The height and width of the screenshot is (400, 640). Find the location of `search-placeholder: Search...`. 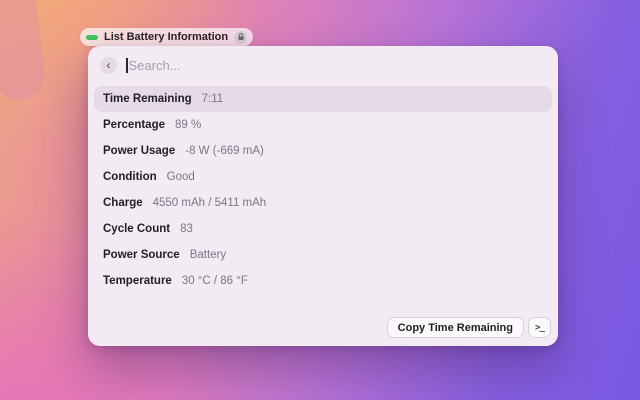

search-placeholder: Search... is located at coordinates (154, 65).